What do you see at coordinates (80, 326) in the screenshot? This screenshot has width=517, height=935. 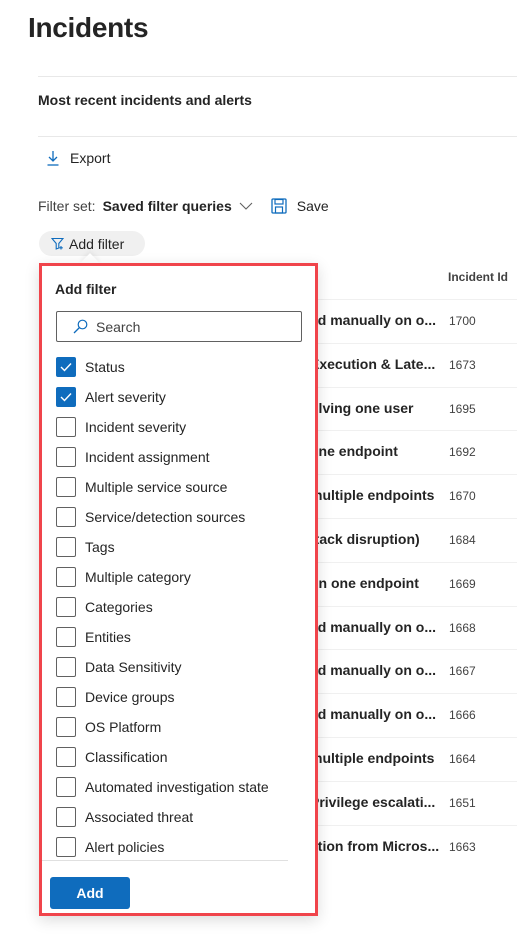 I see `search-icon` at bounding box center [80, 326].